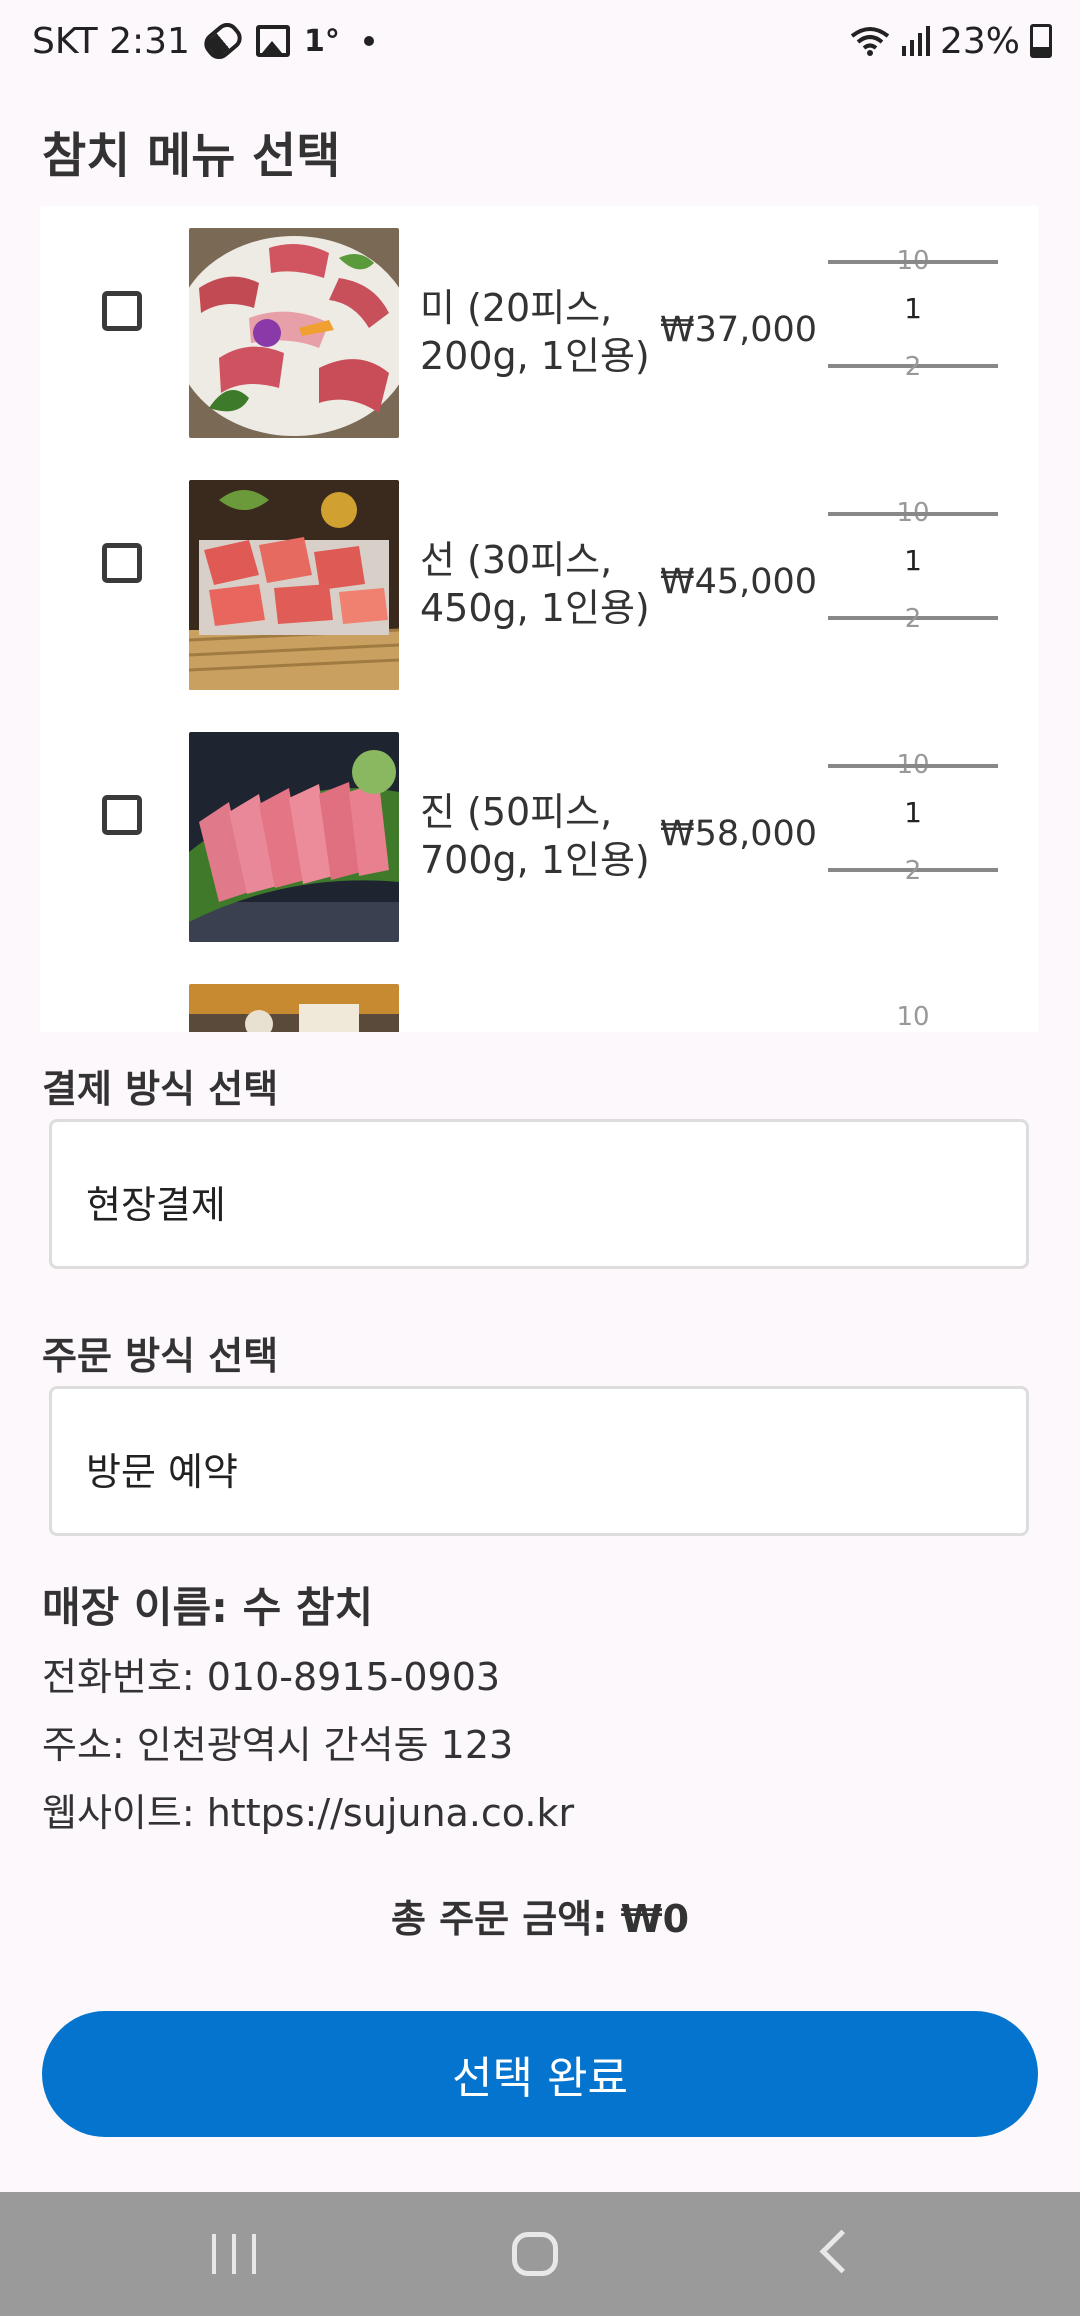 The image size is (1080, 2316). I want to click on menu-item-name: 선 (30피스, 450g, 1인용), so click(535, 584).